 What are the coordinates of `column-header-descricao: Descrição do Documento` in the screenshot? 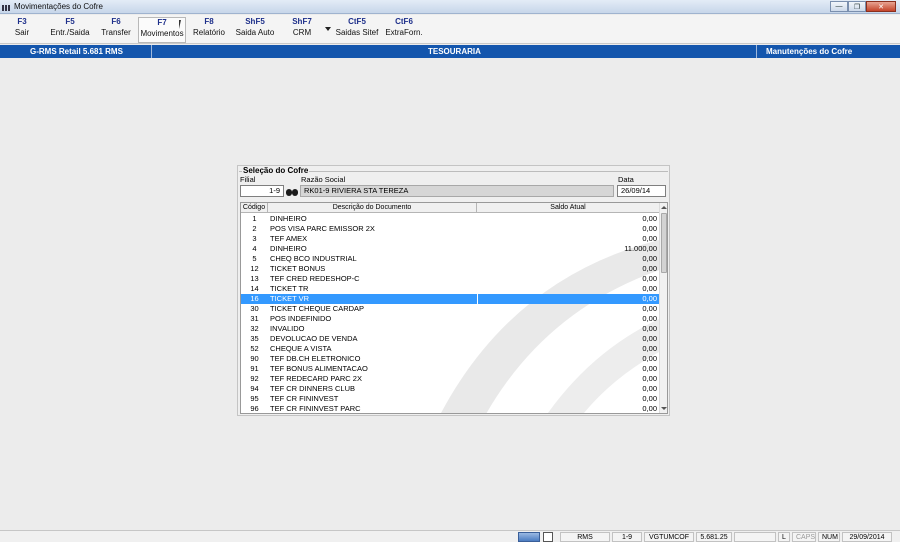 It's located at (372, 208).